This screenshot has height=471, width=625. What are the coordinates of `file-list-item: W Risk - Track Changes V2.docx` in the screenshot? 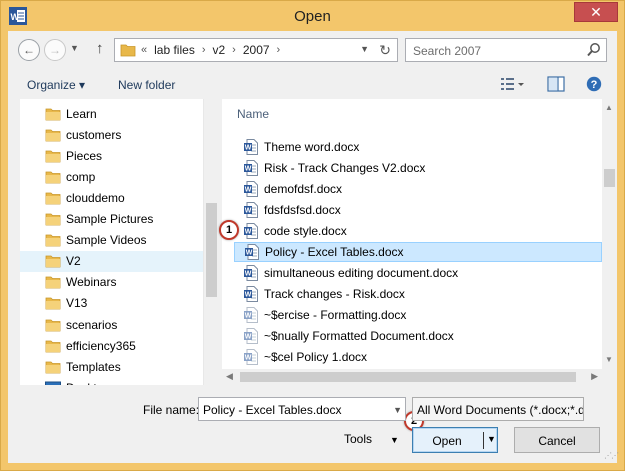 It's located at (418, 168).